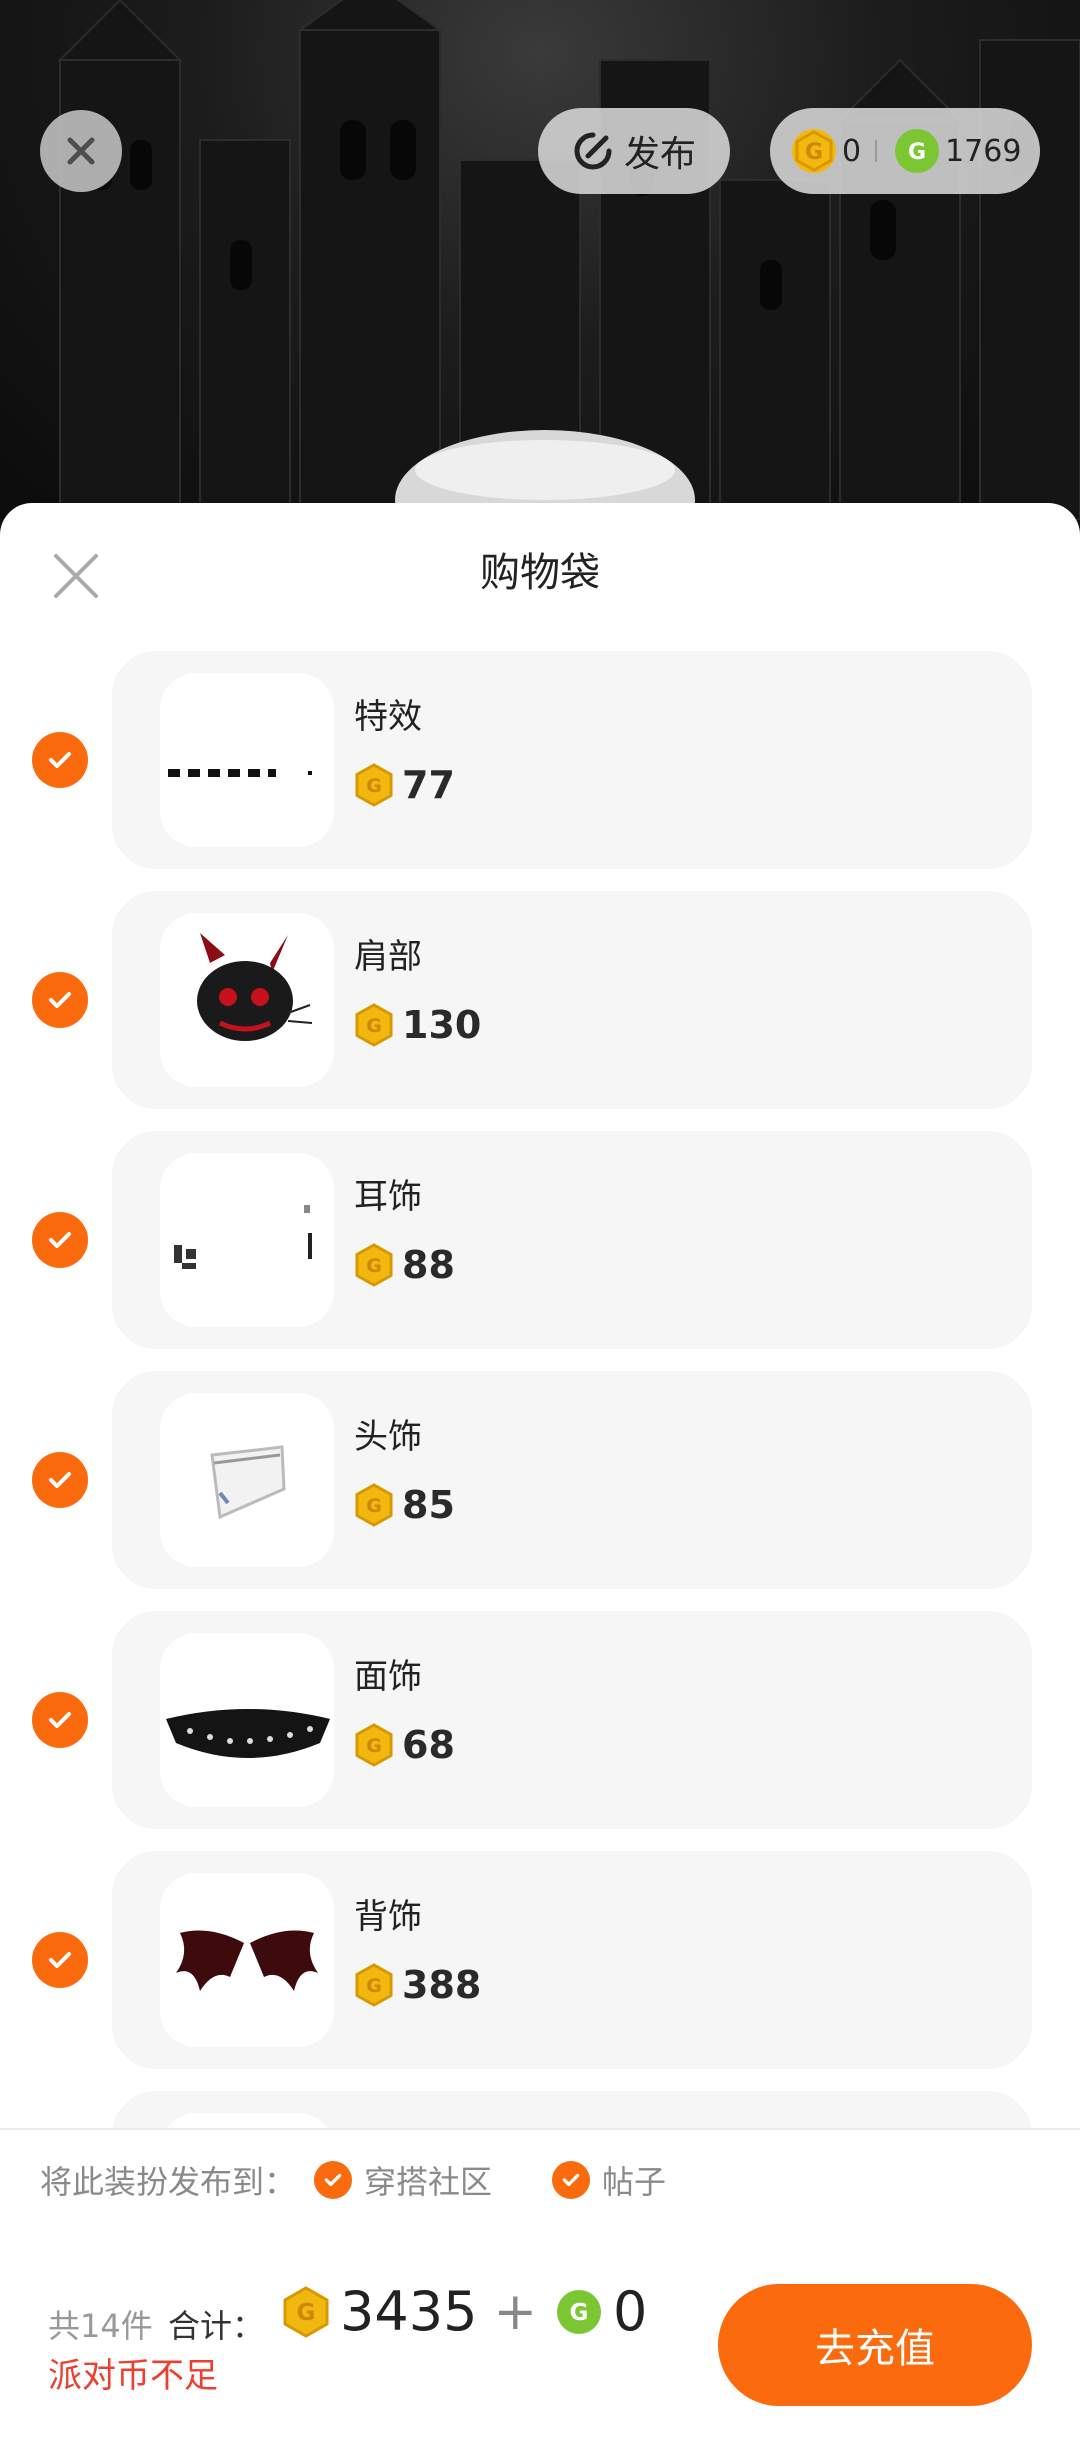  I want to click on item-category: 背饰, so click(388, 1917).